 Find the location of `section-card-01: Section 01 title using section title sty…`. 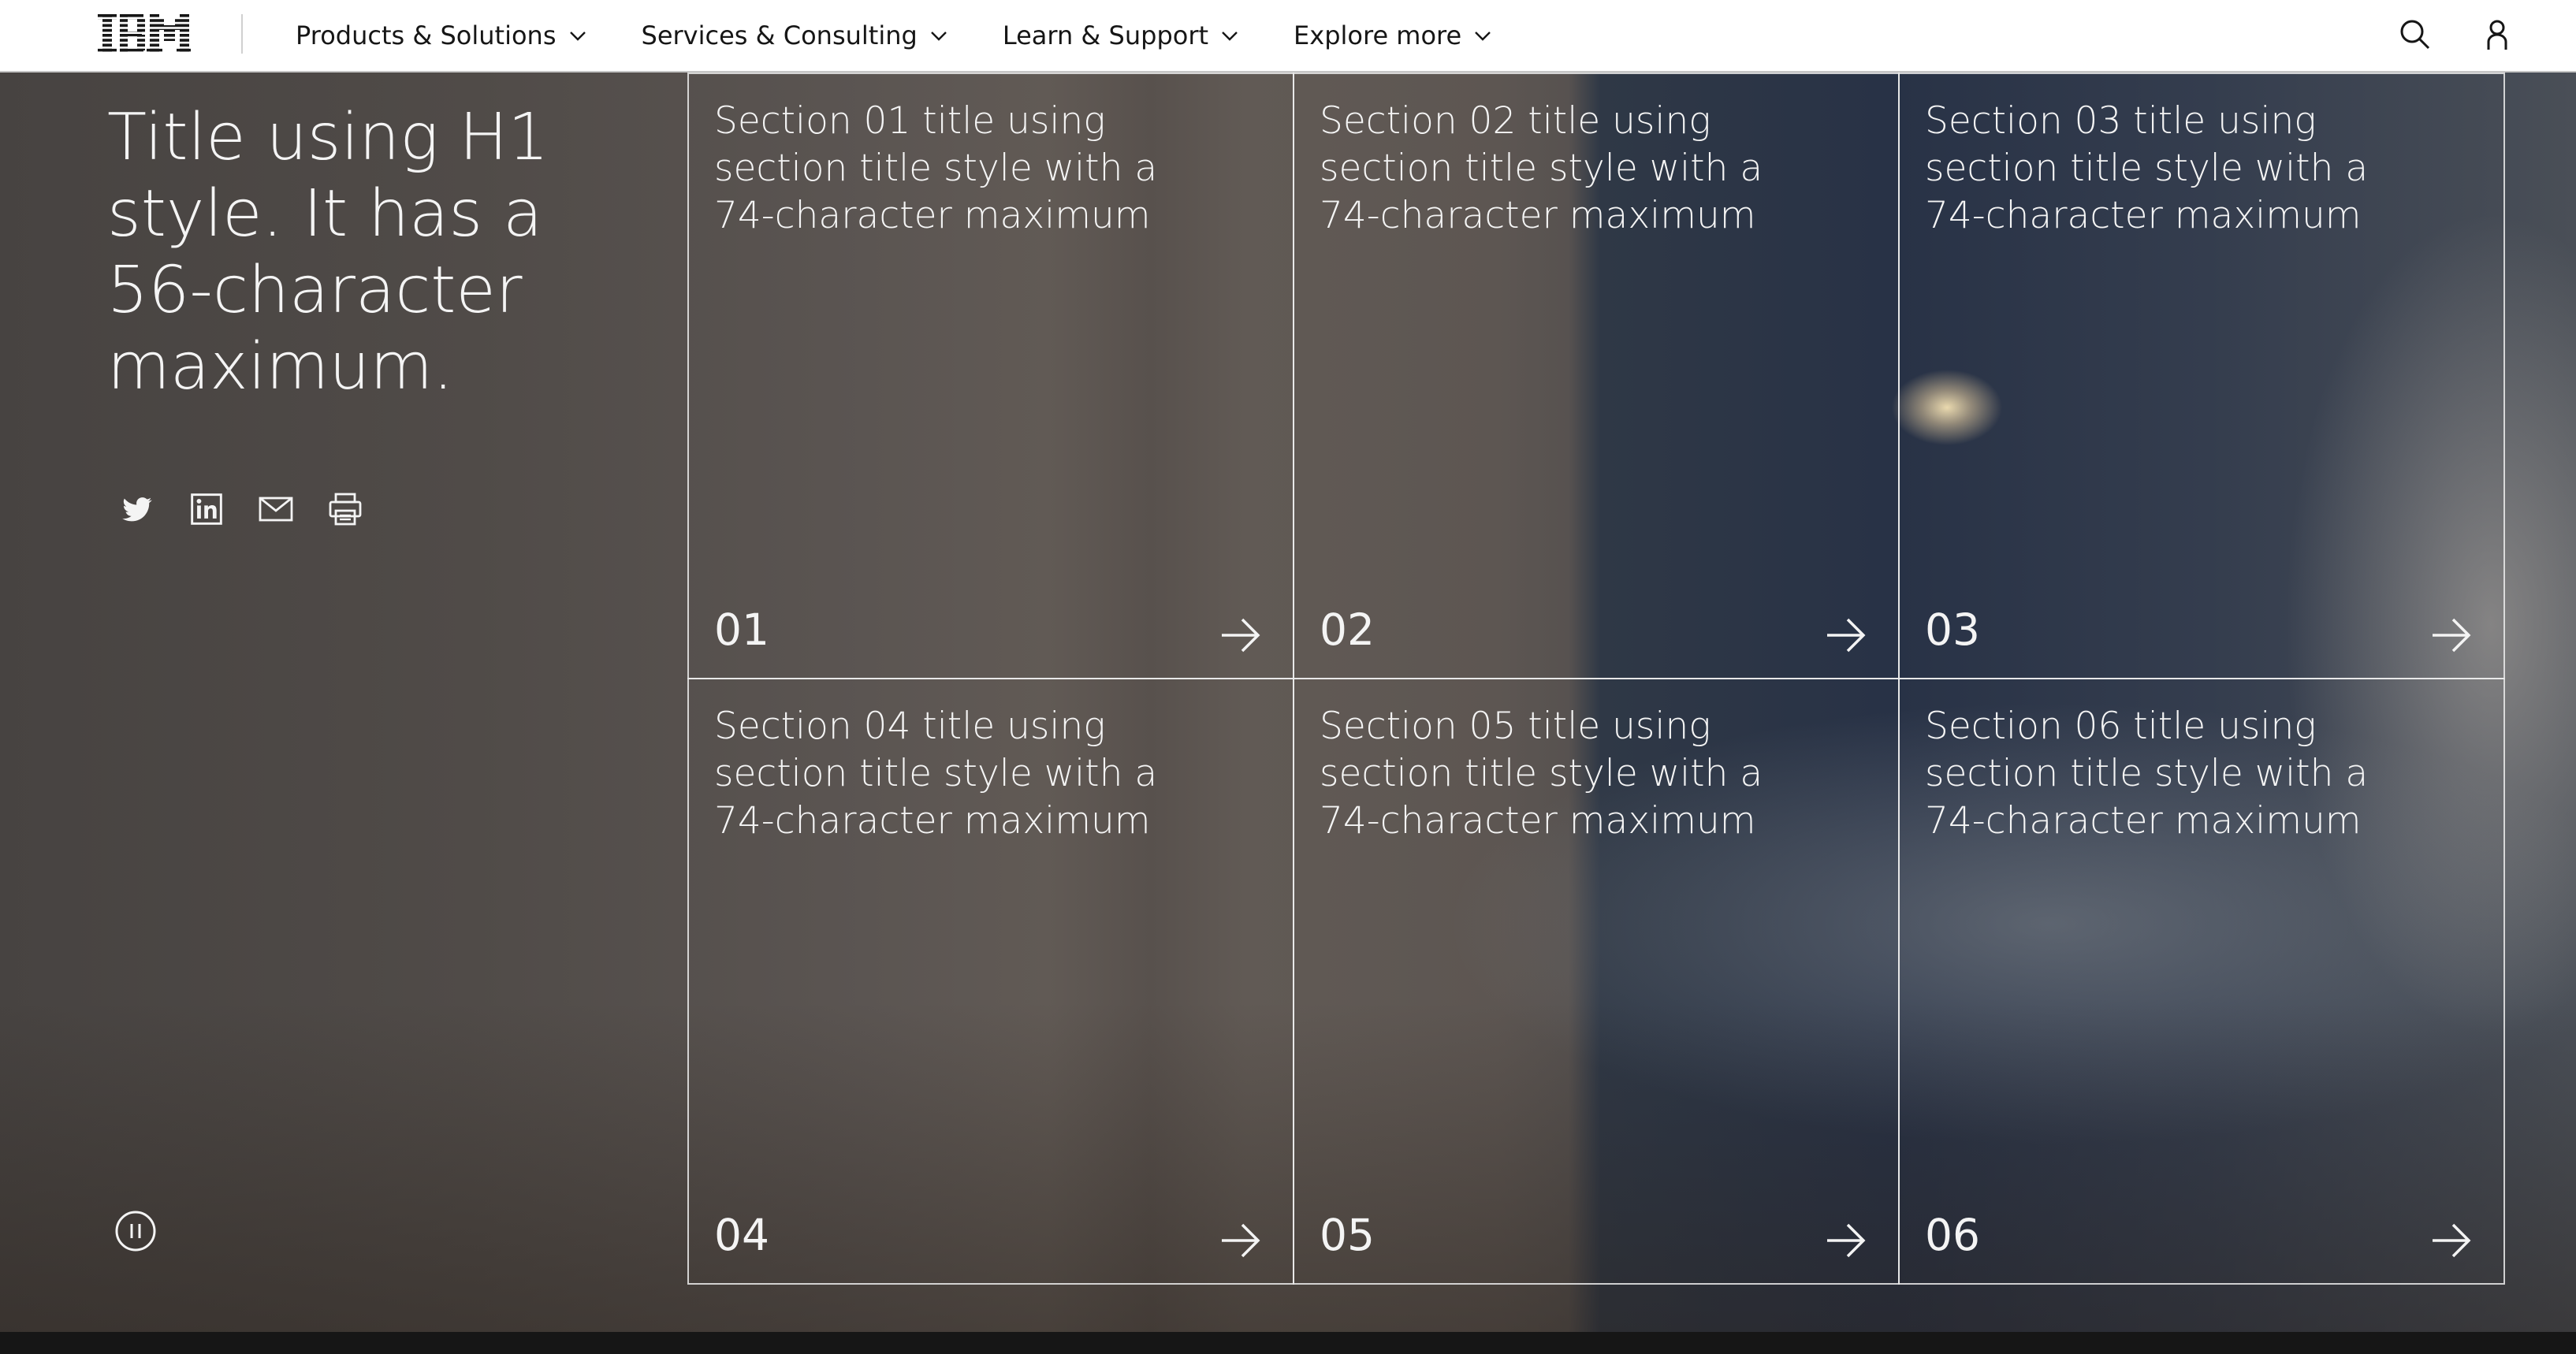

section-card-01: Section 01 title using section title sty… is located at coordinates (990, 376).